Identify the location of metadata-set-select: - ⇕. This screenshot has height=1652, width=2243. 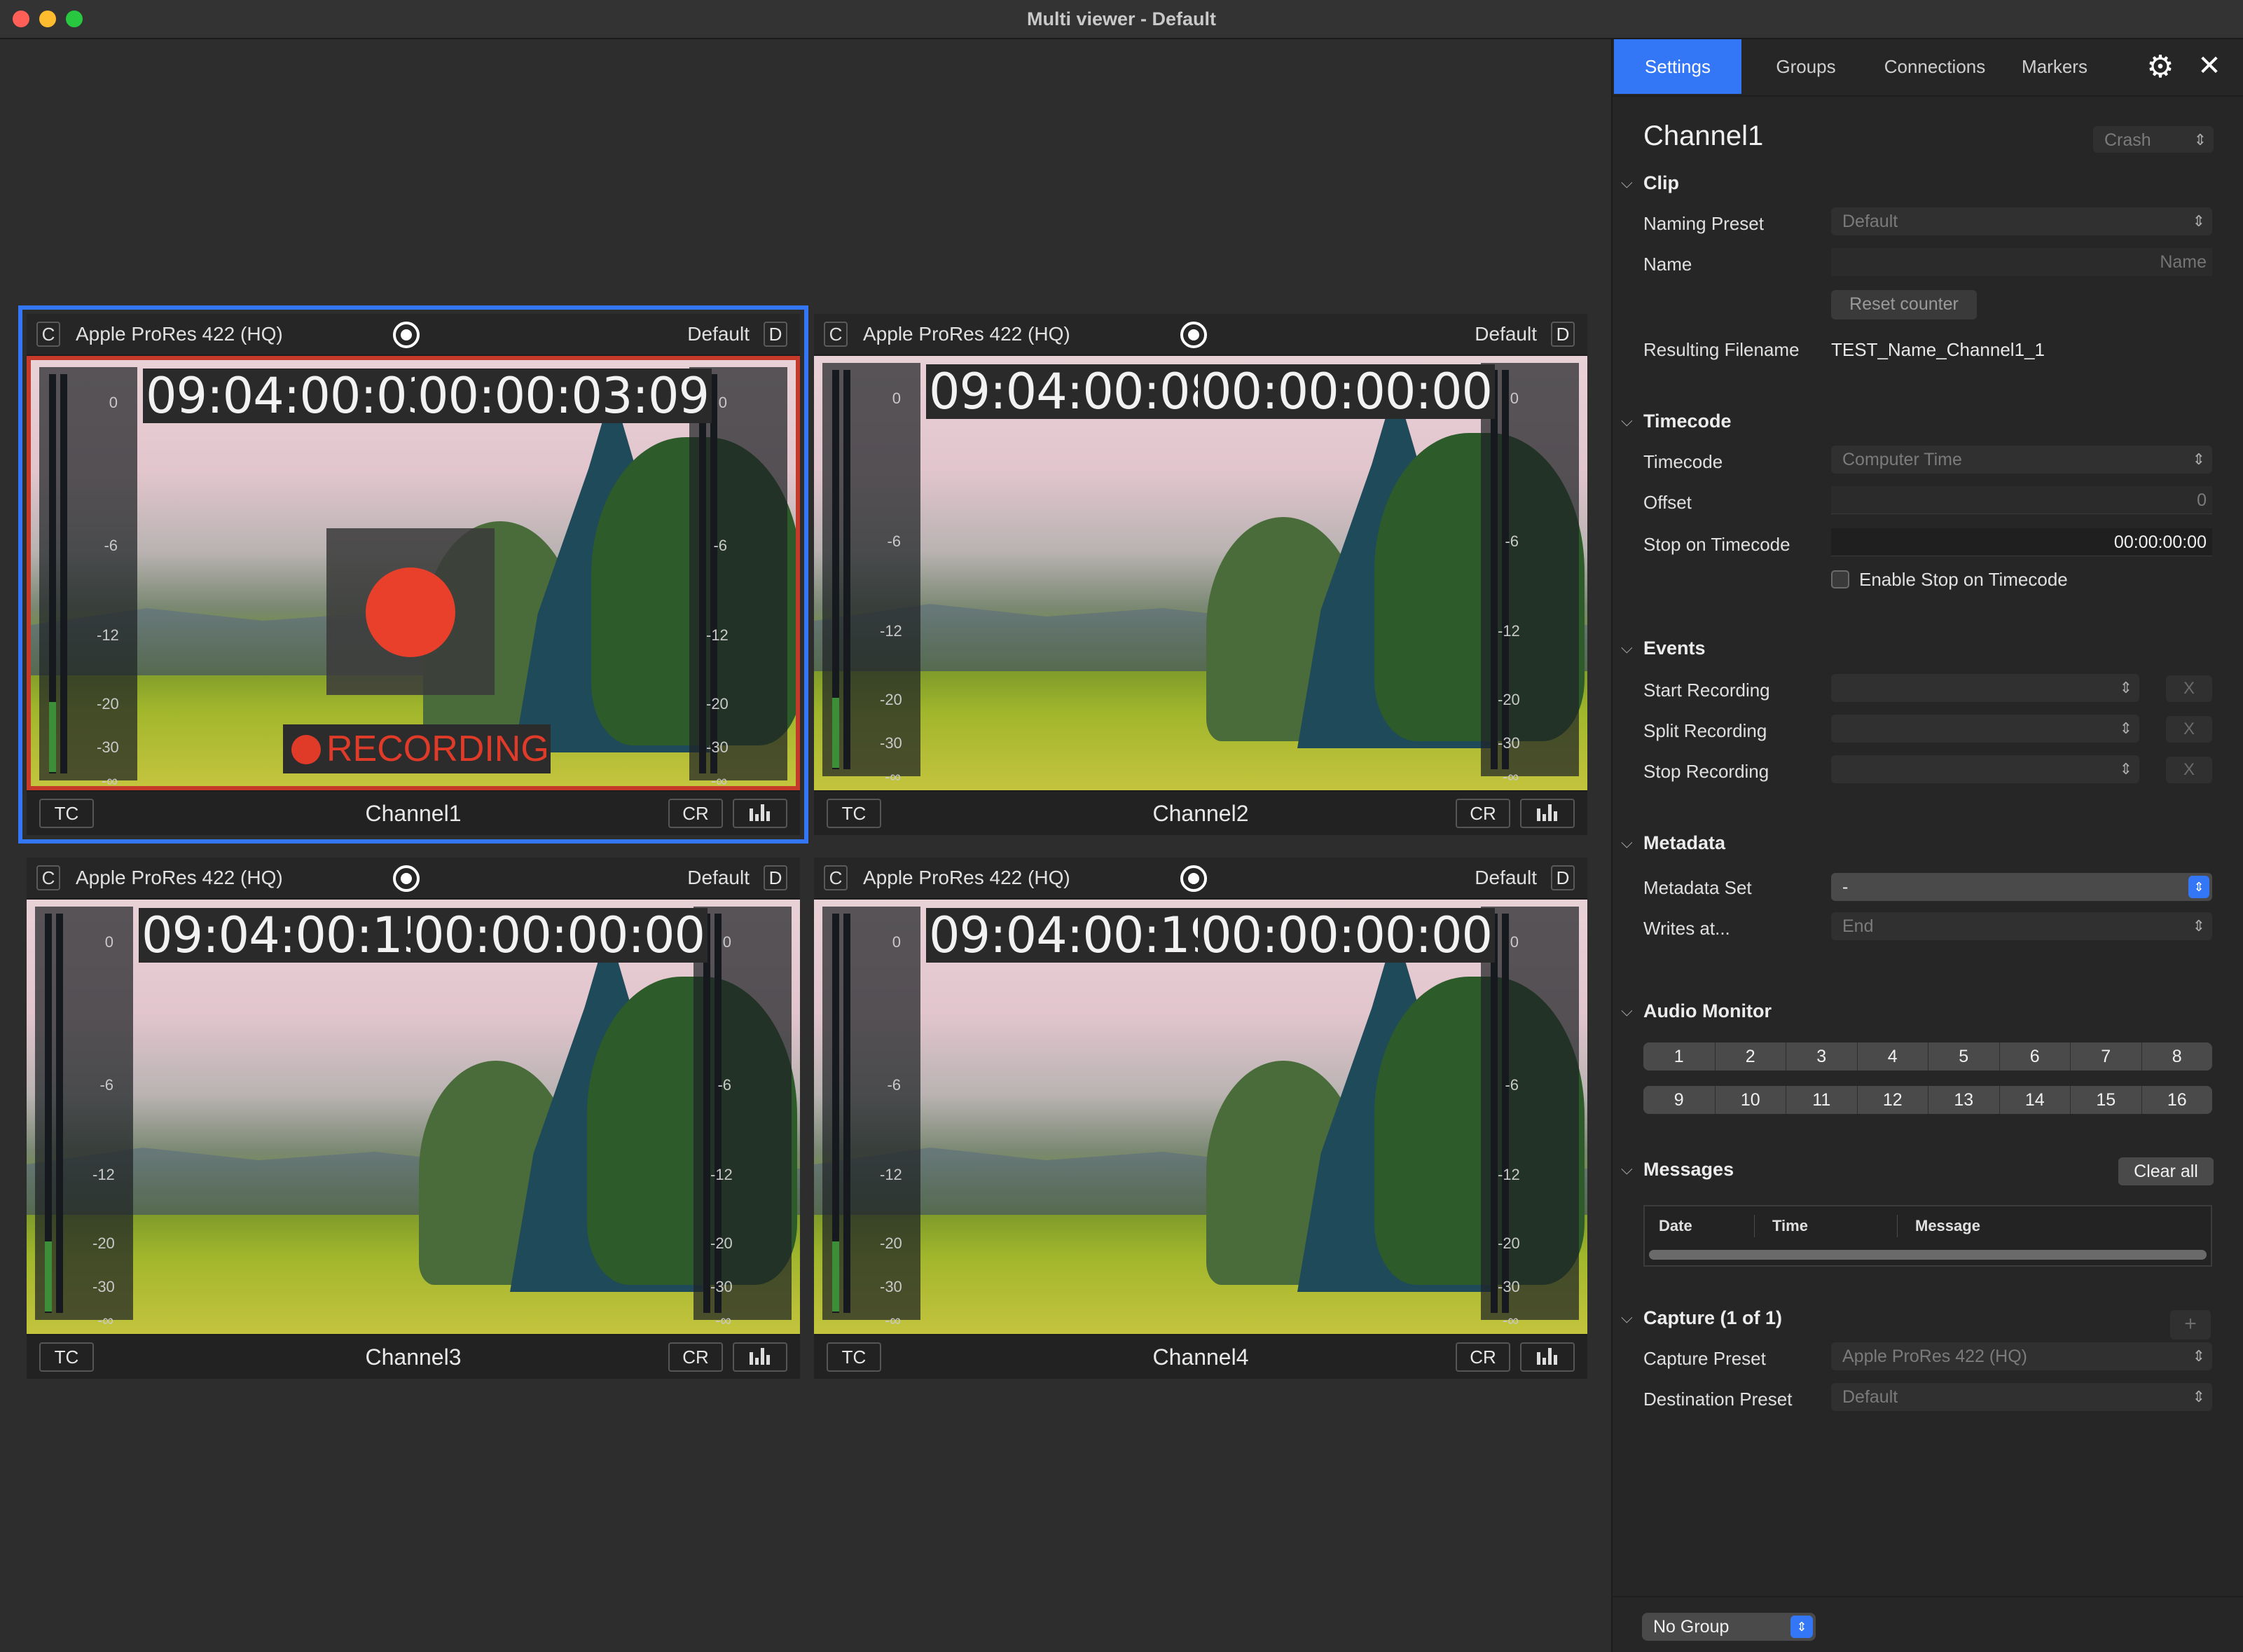
(2022, 887).